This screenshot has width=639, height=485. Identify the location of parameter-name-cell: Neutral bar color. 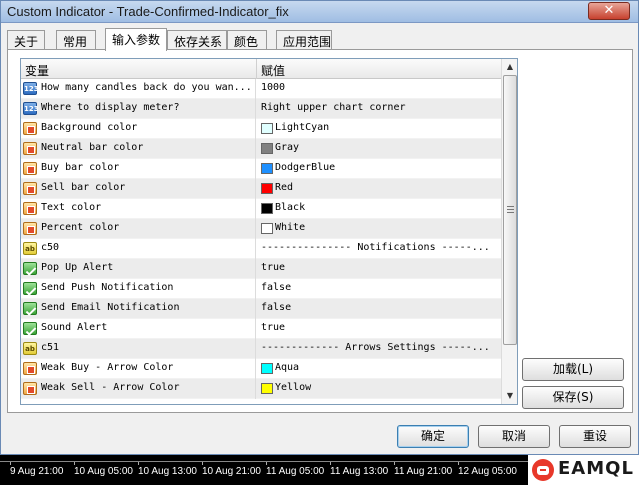
(138, 149).